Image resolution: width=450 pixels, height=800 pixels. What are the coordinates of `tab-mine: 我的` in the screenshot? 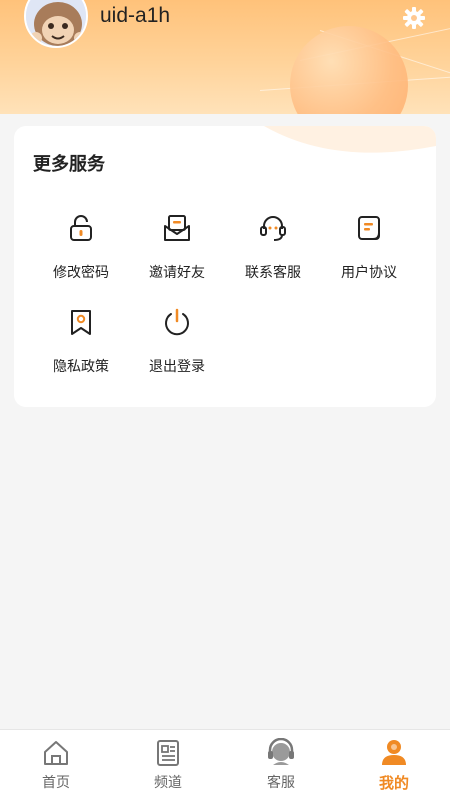 It's located at (394, 765).